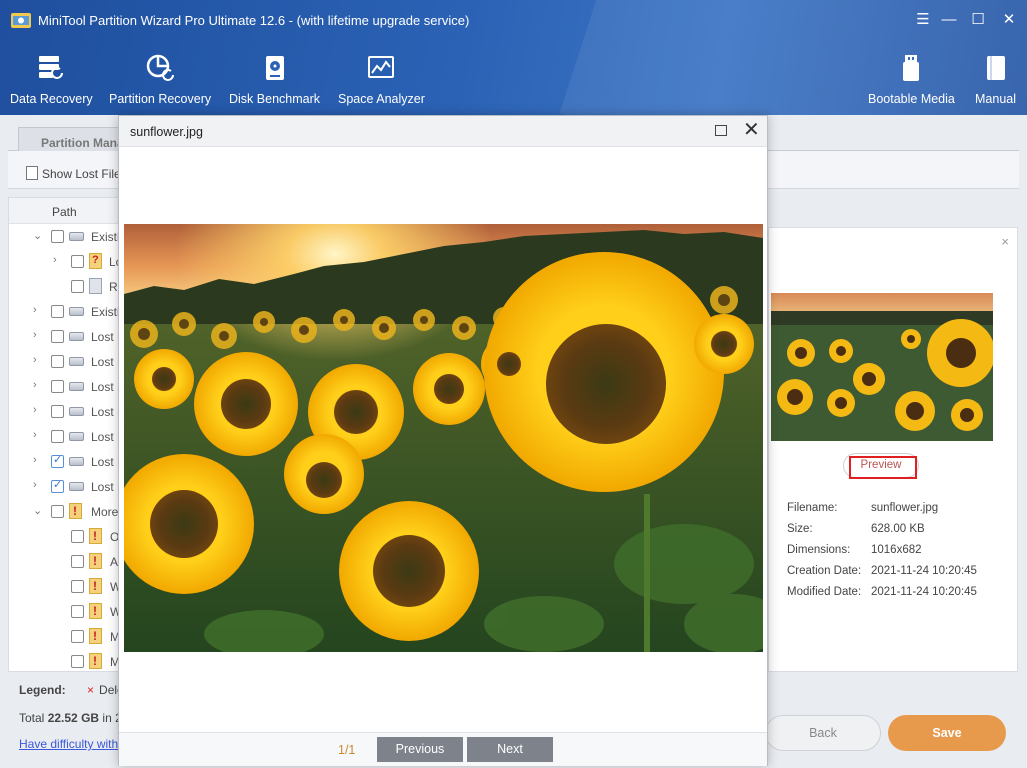  Describe the element at coordinates (911, 68) in the screenshot. I see `usb-drive-icon` at that location.